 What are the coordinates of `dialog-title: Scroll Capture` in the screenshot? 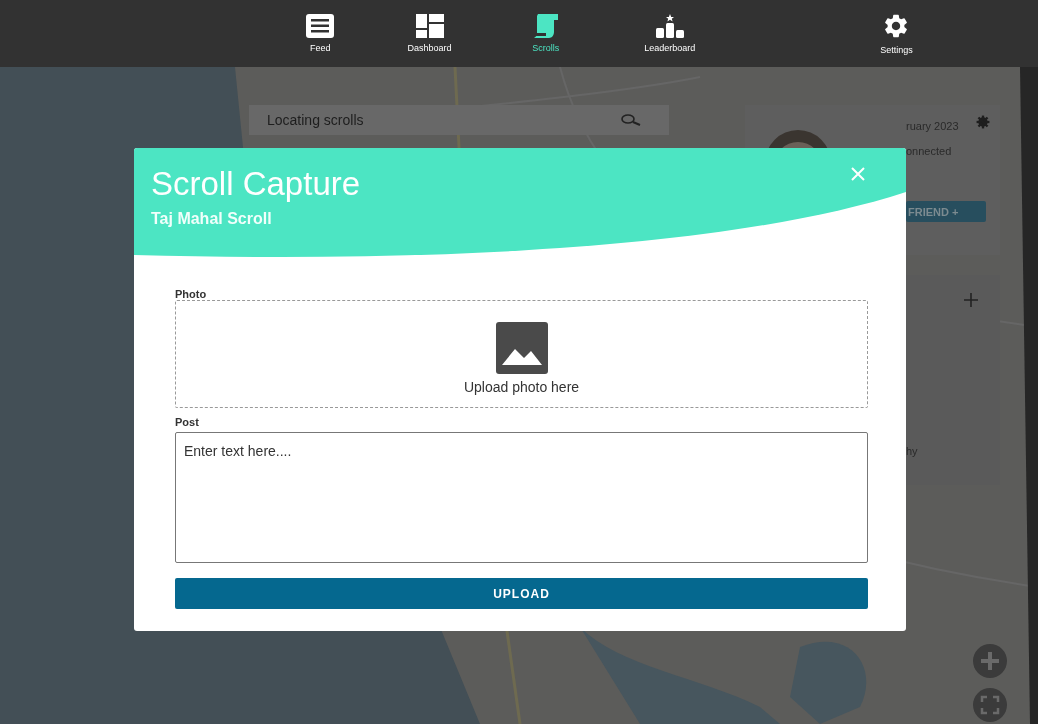 It's located at (256, 184).